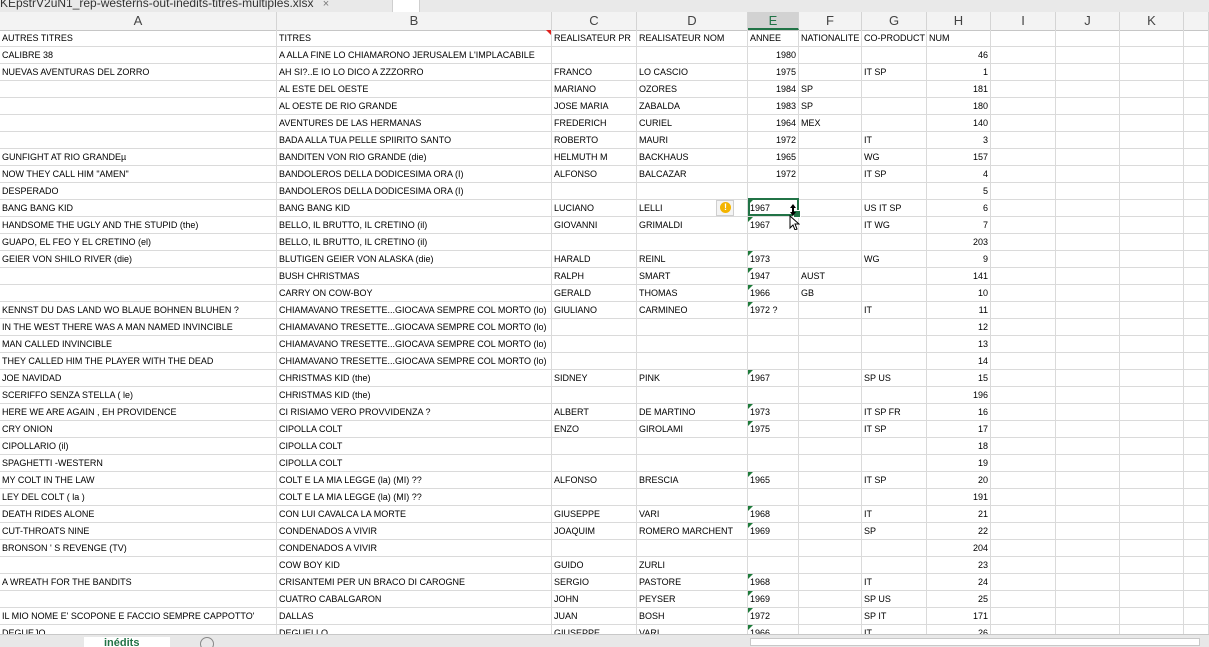 Image resolution: width=1209 pixels, height=647 pixels. I want to click on cell: CARMINEO, so click(692, 310).